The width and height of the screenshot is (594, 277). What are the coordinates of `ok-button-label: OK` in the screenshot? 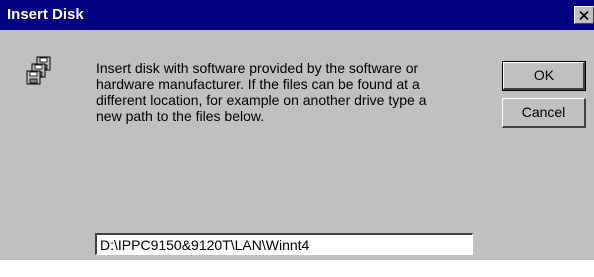 It's located at (544, 75).